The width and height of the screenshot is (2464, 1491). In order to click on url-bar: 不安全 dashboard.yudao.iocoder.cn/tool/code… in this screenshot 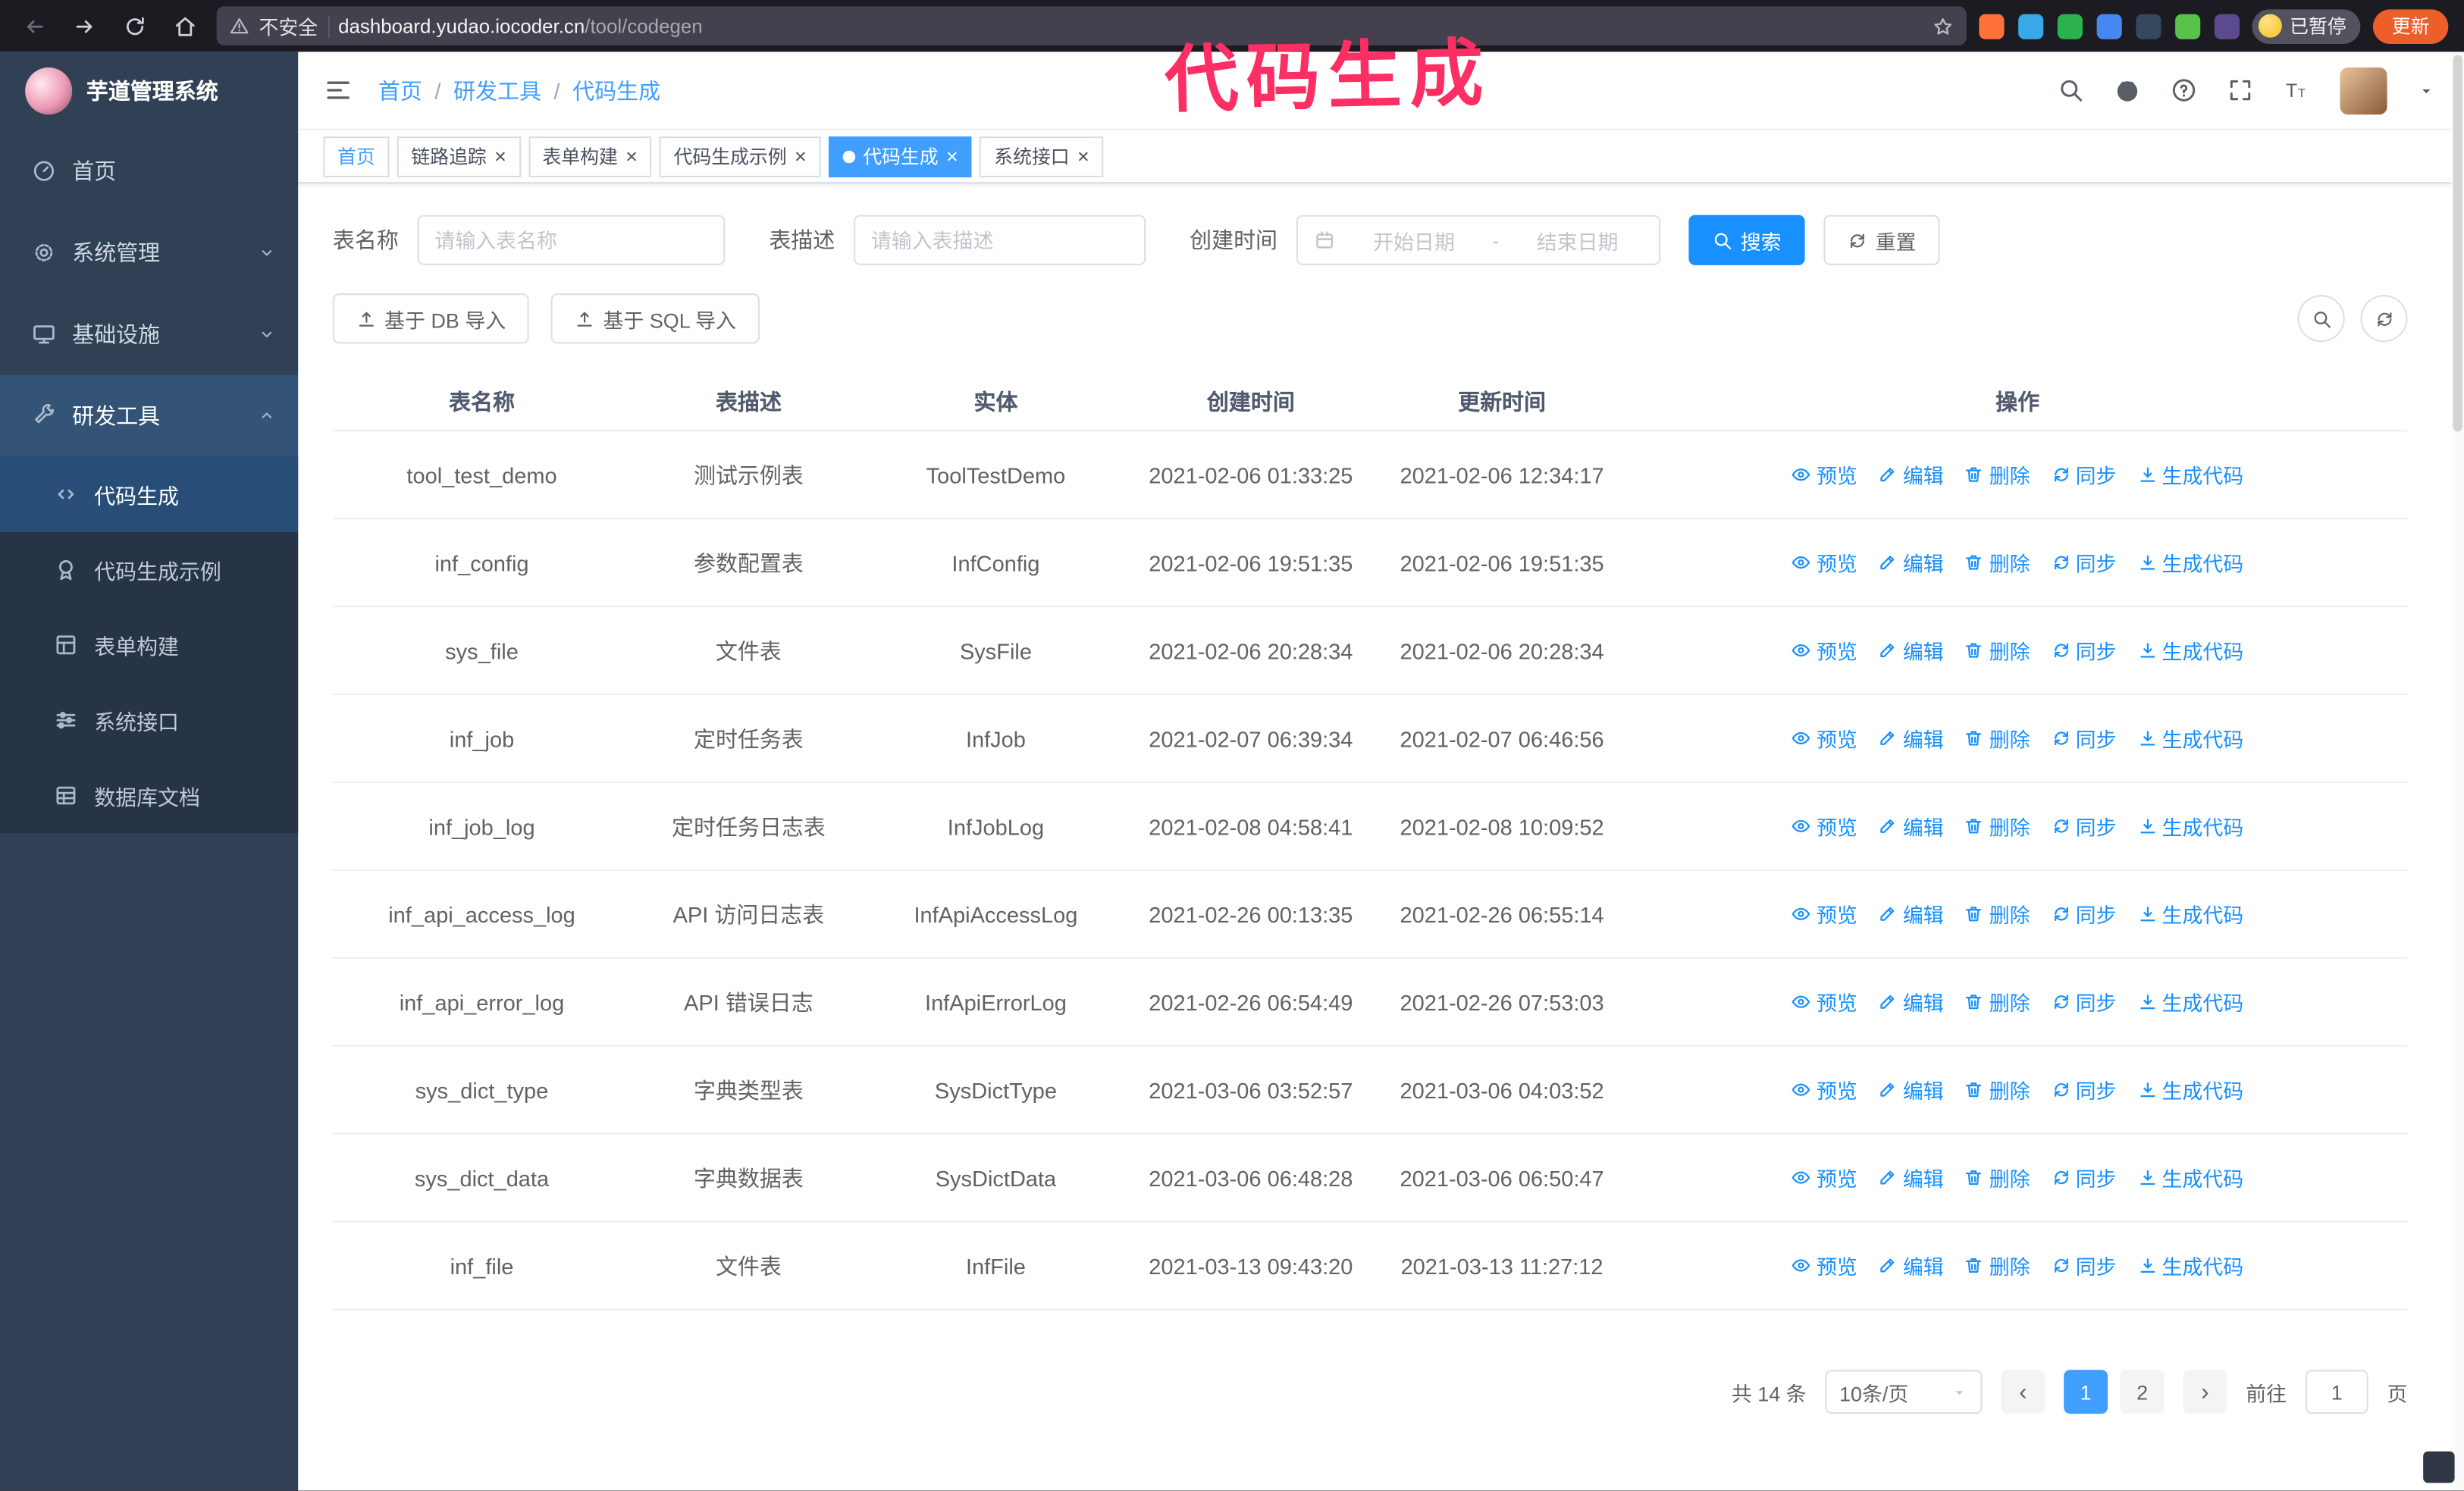, I will do `click(1091, 26)`.